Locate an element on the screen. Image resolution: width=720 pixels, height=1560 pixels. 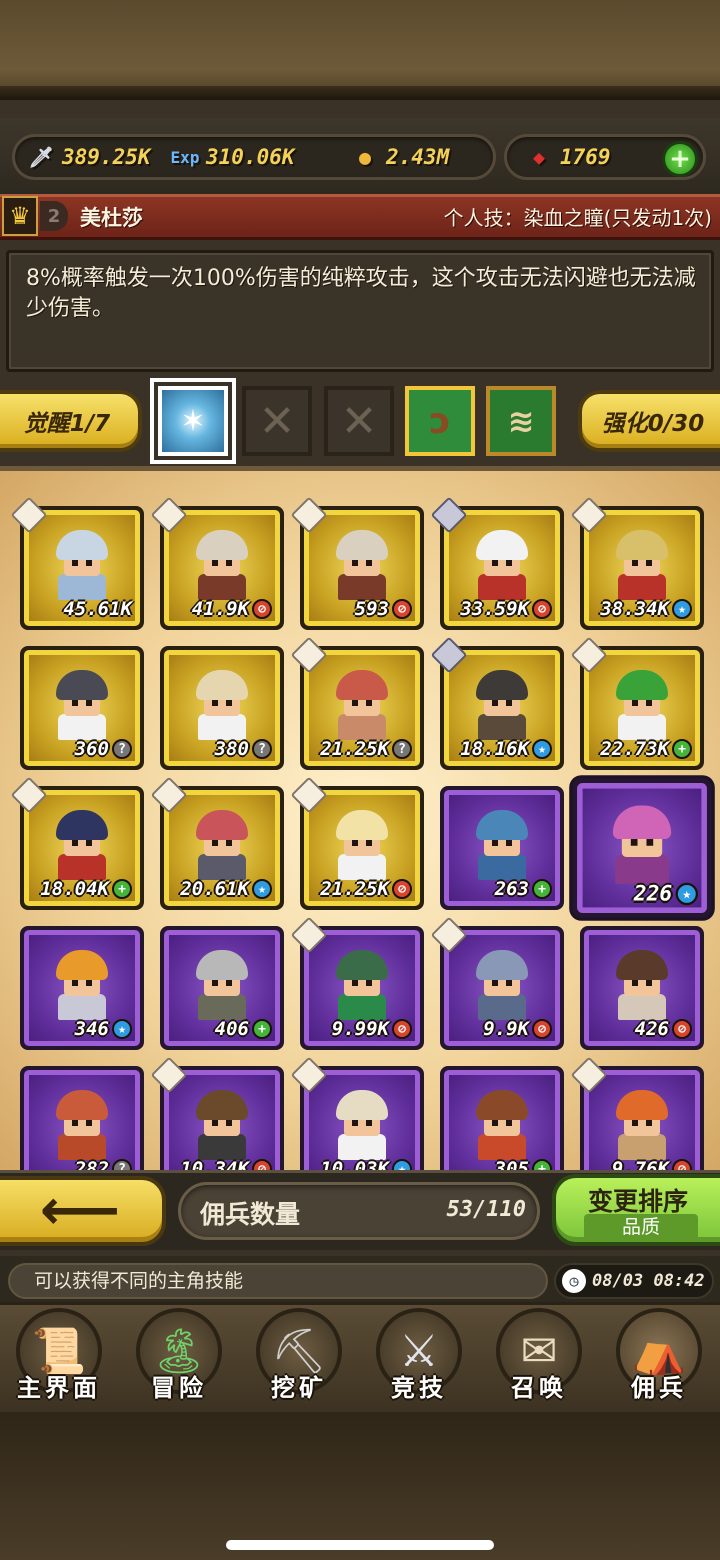
mercenary-power: 22.73K + is located at coordinates (646, 749).